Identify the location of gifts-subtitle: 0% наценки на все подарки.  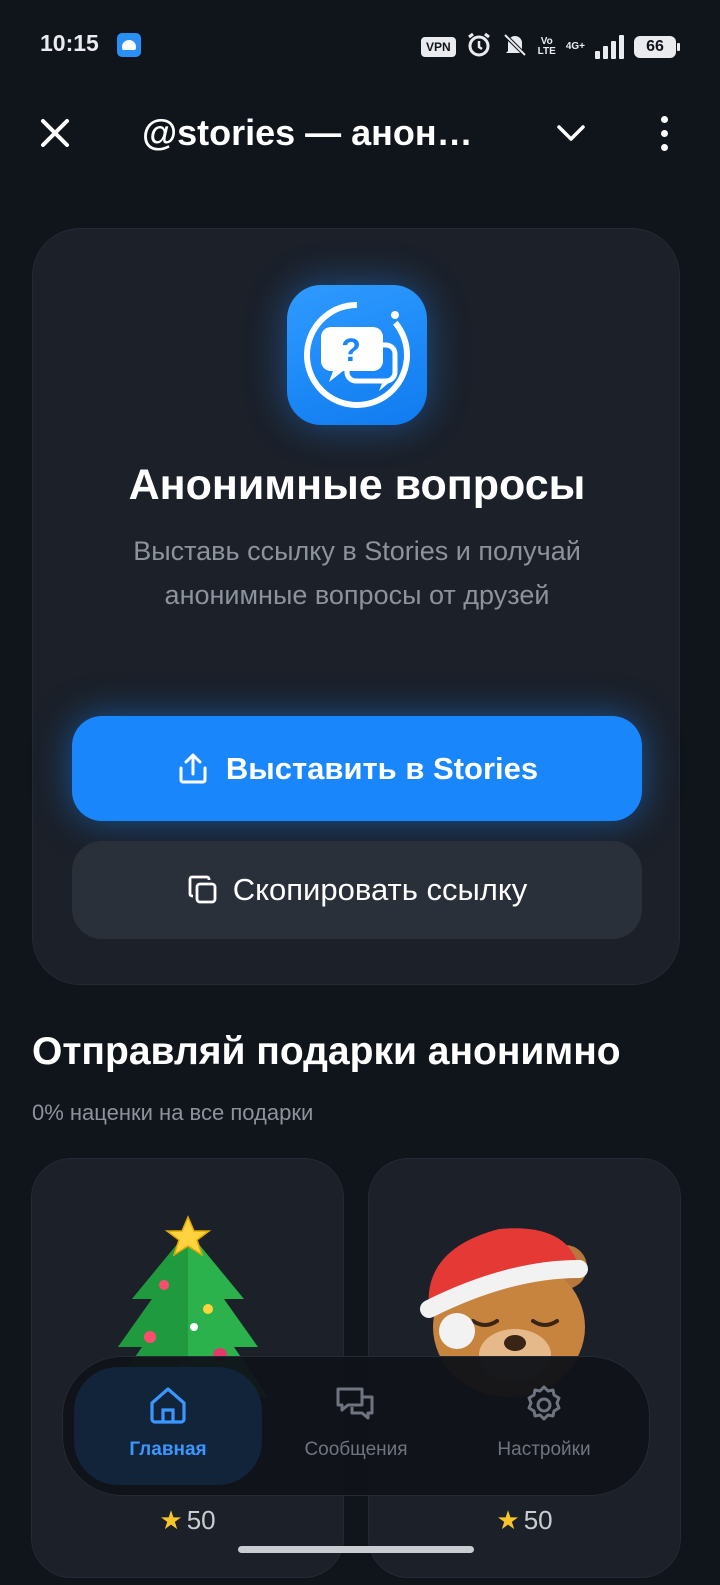
(173, 1112).